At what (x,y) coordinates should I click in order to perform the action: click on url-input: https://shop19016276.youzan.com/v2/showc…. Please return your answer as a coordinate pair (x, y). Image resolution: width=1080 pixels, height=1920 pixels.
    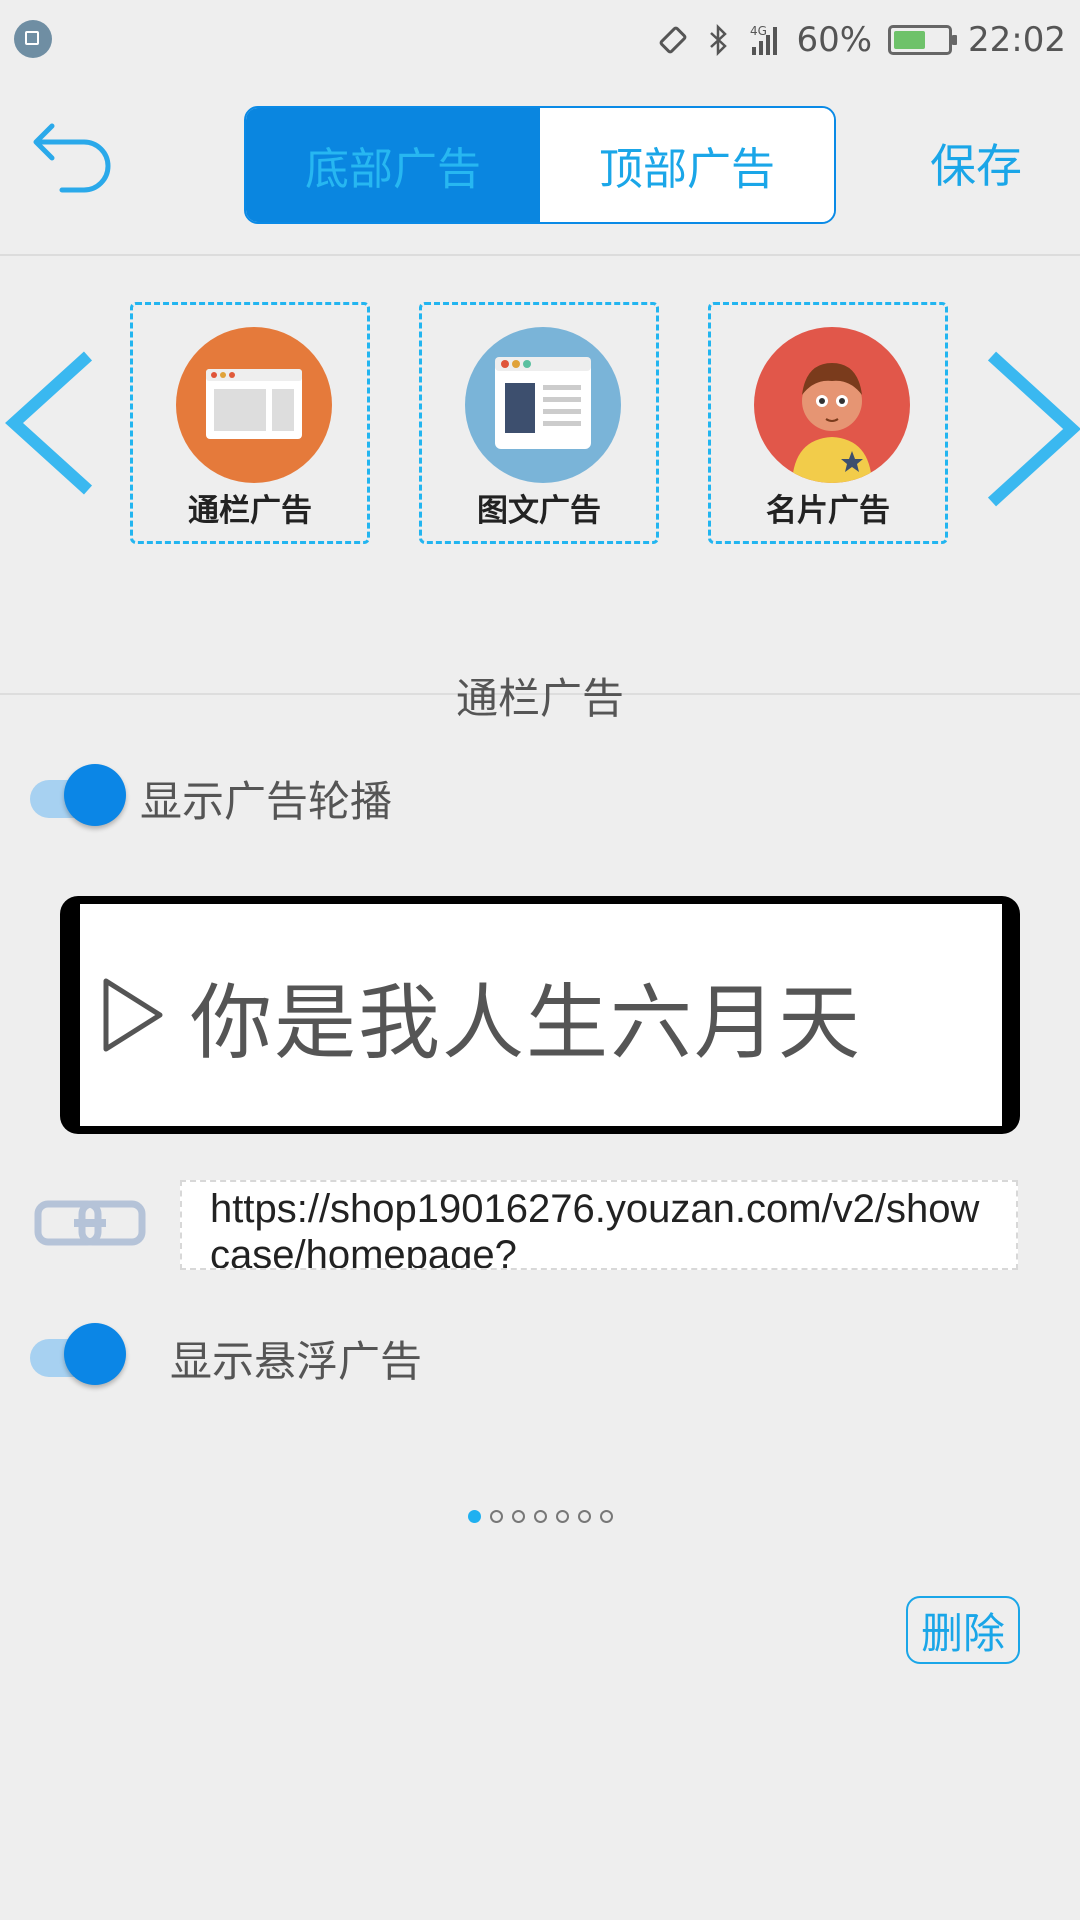
    Looking at the image, I should click on (599, 1225).